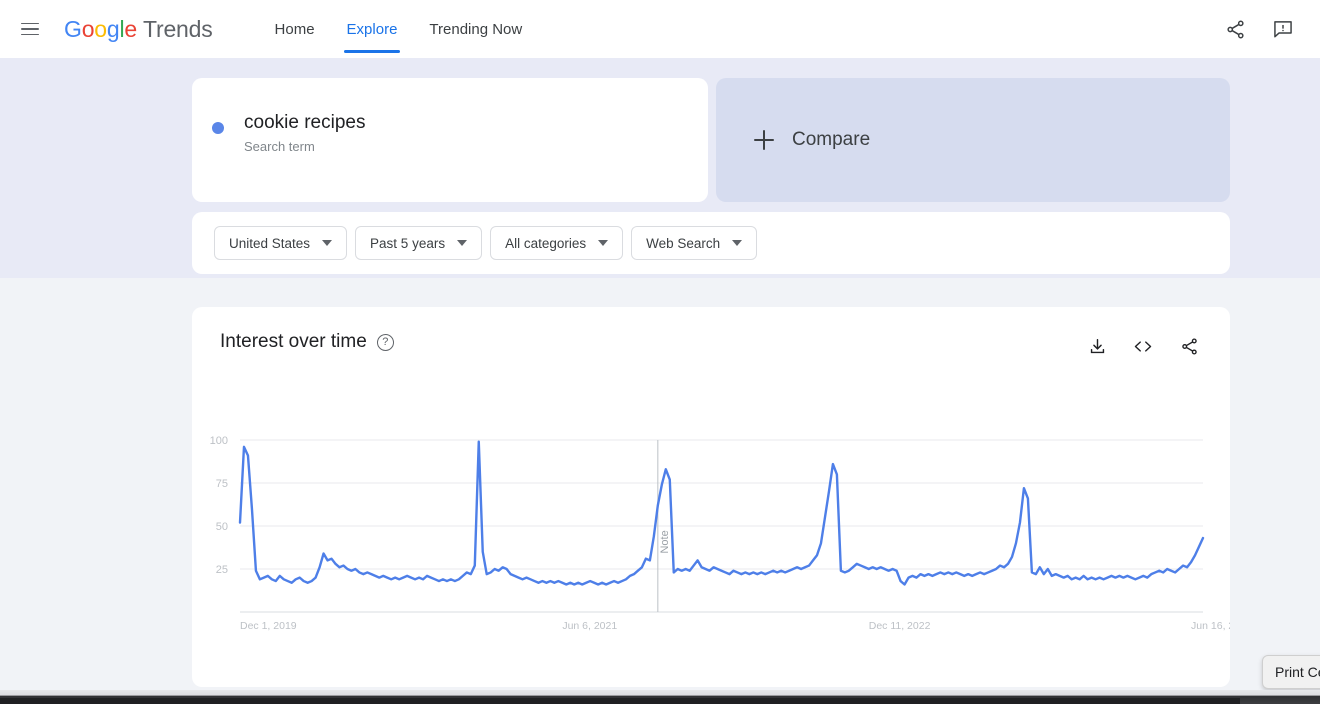  I want to click on chart-header: Interest over time ?, so click(307, 342).